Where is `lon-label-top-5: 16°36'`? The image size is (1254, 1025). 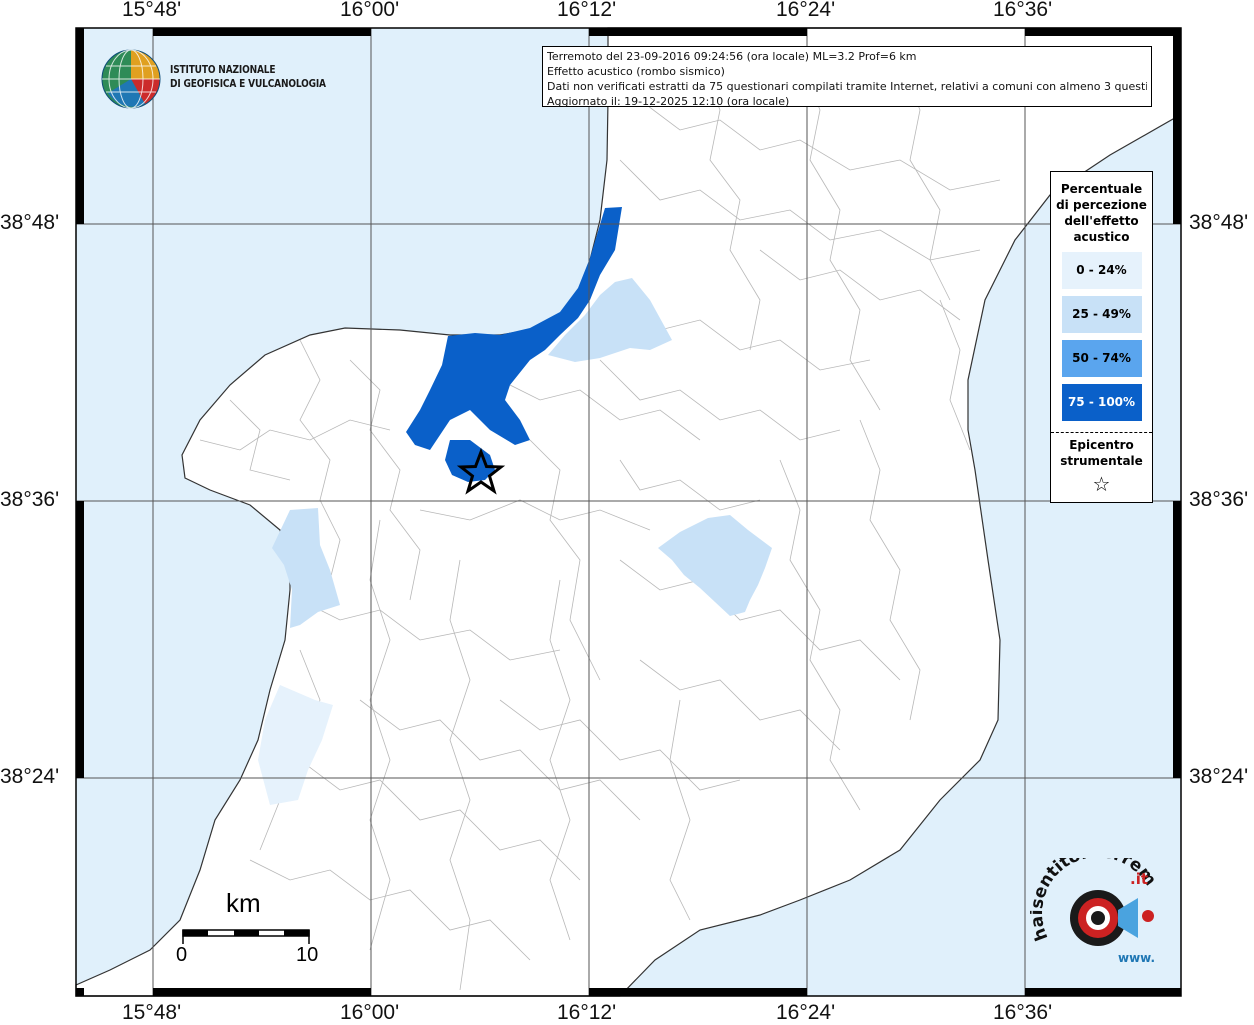 lon-label-top-5: 16°36' is located at coordinates (1023, 10).